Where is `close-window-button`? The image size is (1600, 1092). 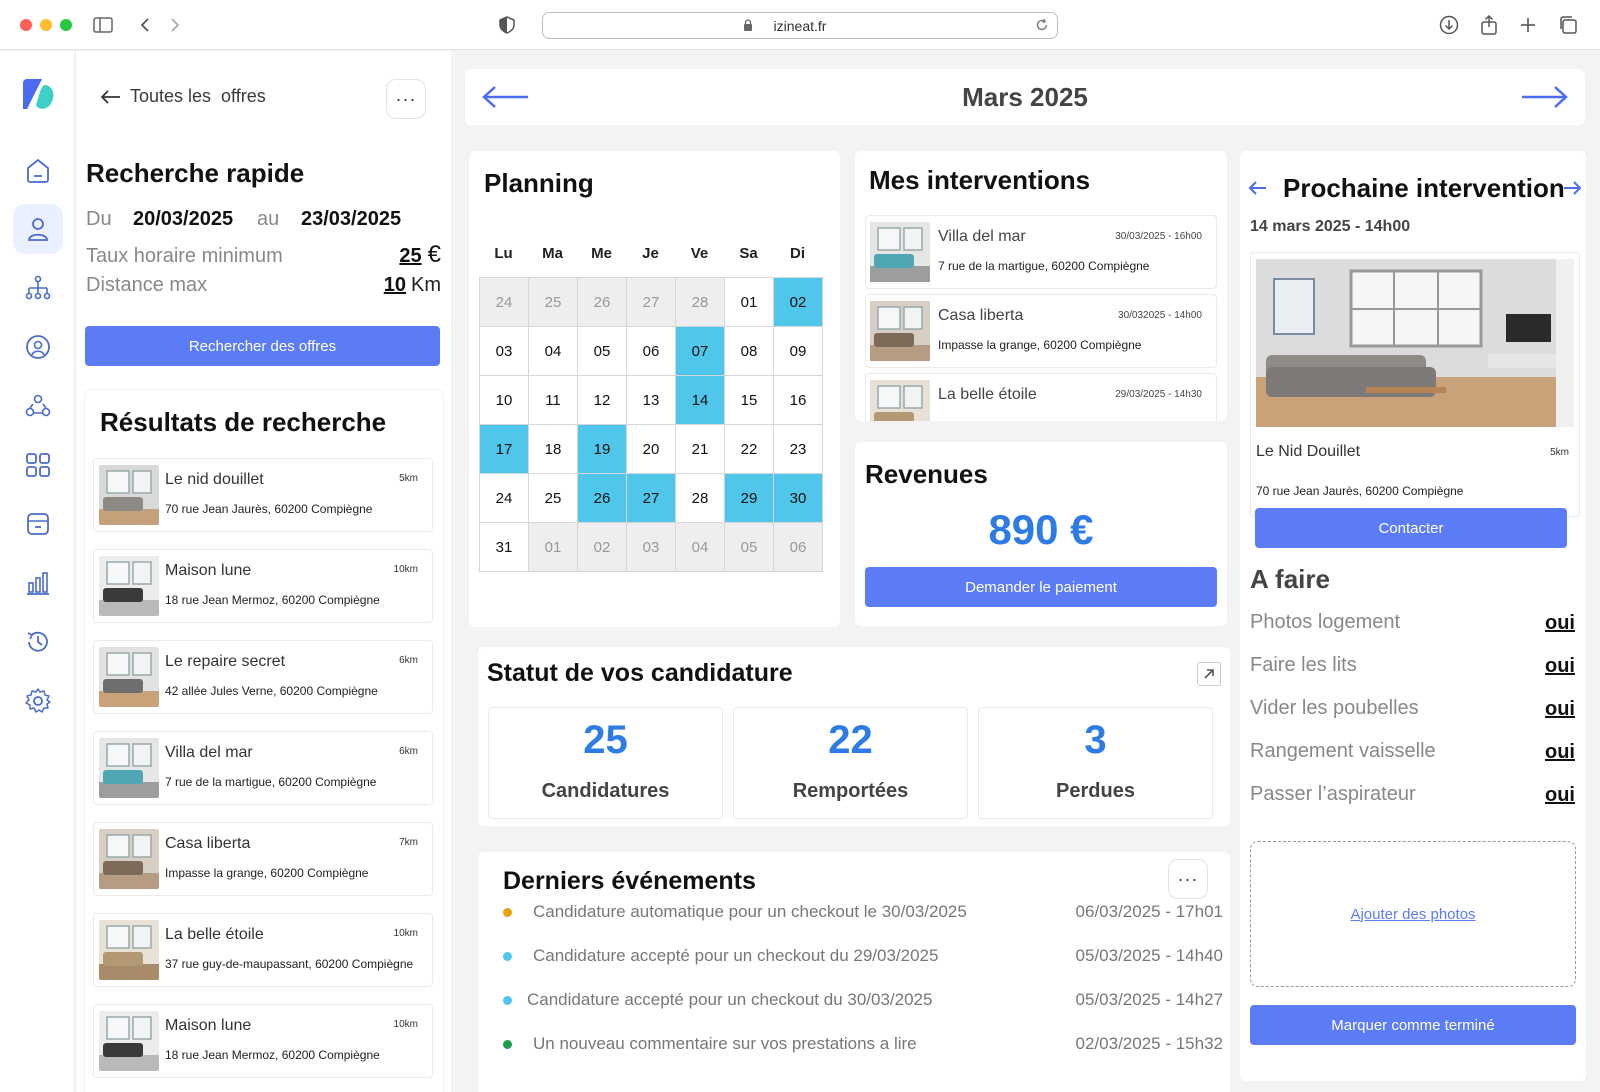 close-window-button is located at coordinates (26, 25).